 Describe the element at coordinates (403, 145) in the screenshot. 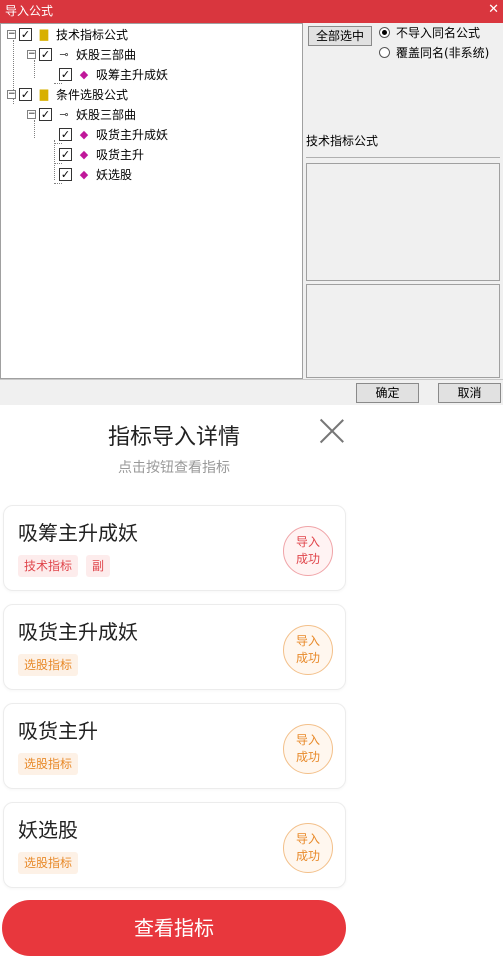

I see `section-label: 技术指标公式` at that location.